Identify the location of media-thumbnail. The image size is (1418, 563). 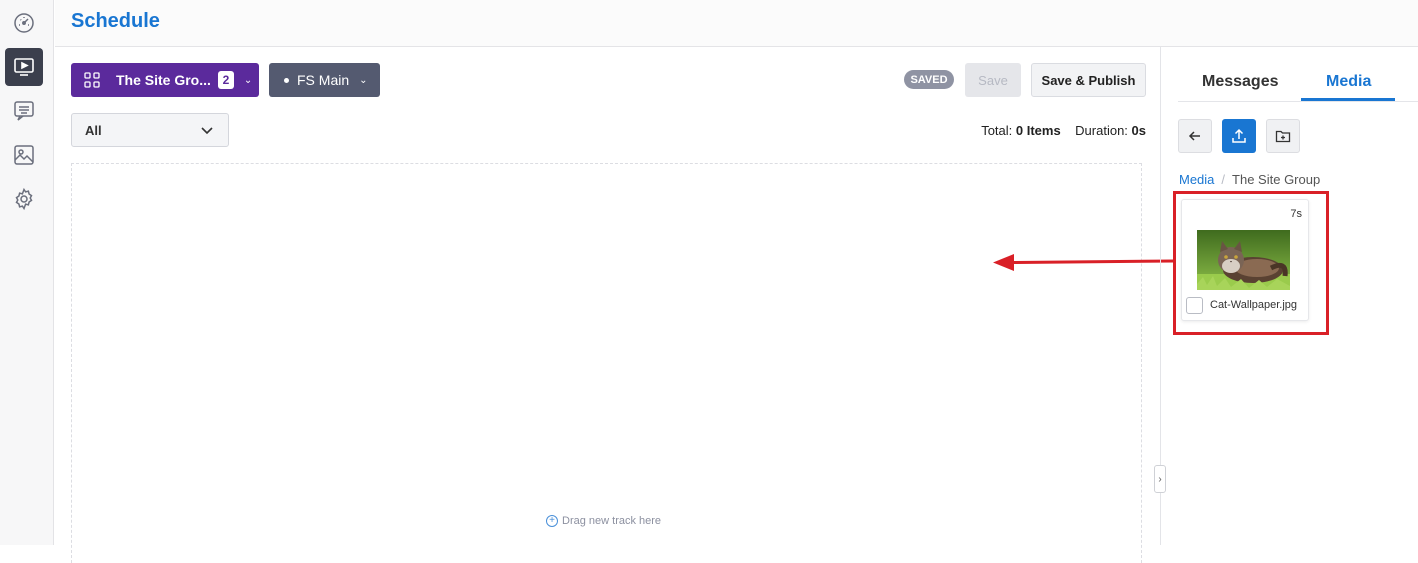
(1243, 260).